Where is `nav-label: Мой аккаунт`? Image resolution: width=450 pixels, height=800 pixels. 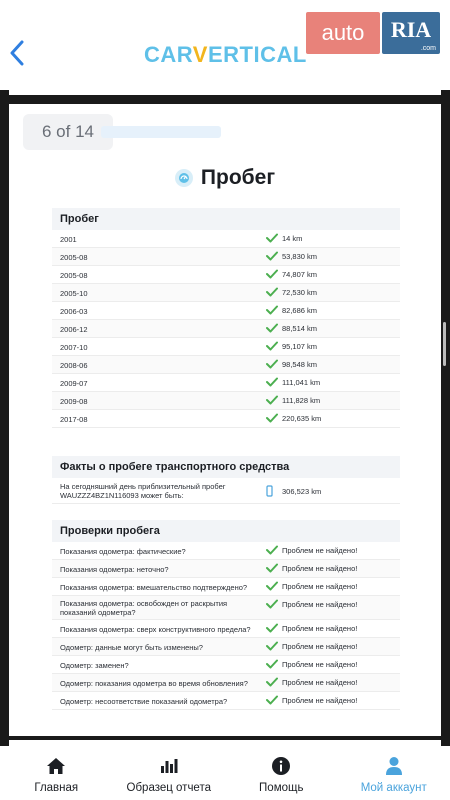
nav-label: Мой аккаунт is located at coordinates (393, 788).